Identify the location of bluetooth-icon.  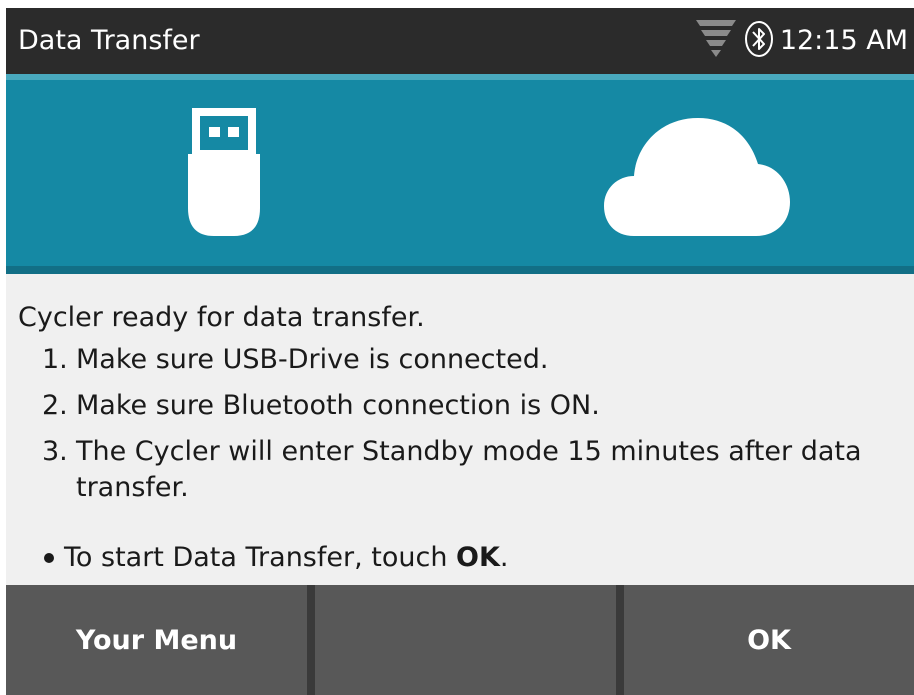
(759, 41).